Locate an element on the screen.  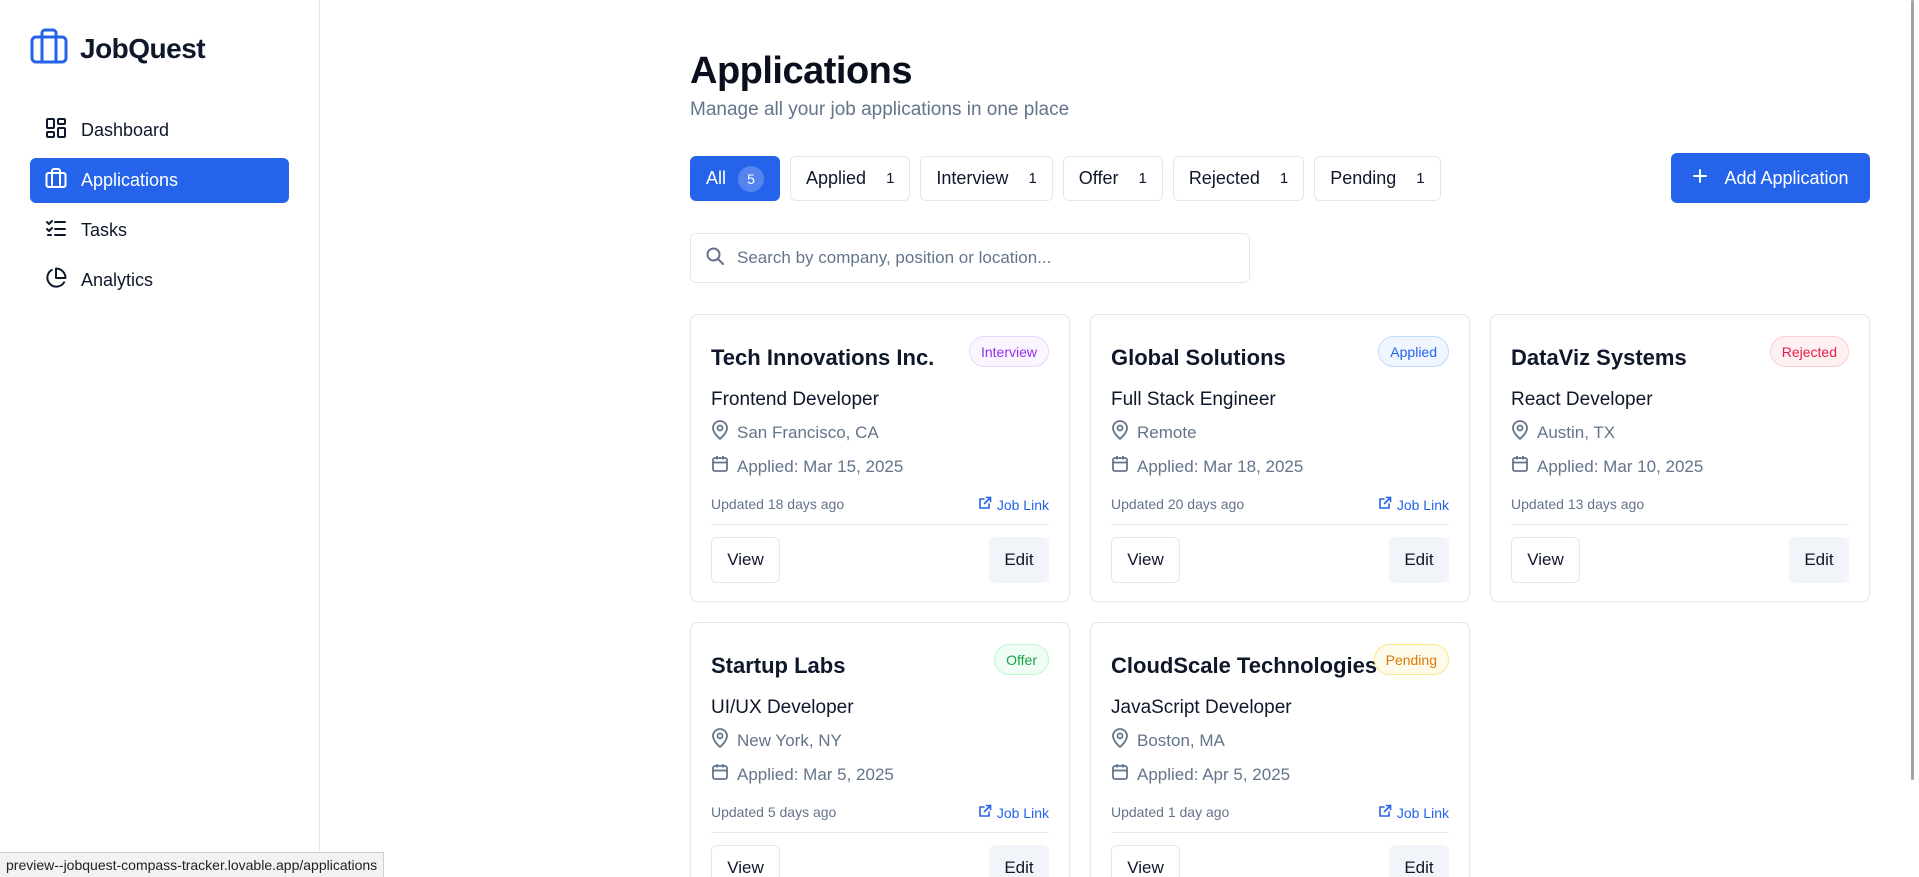
sidebar-item-dashboard: Dashboard is located at coordinates (159, 130).